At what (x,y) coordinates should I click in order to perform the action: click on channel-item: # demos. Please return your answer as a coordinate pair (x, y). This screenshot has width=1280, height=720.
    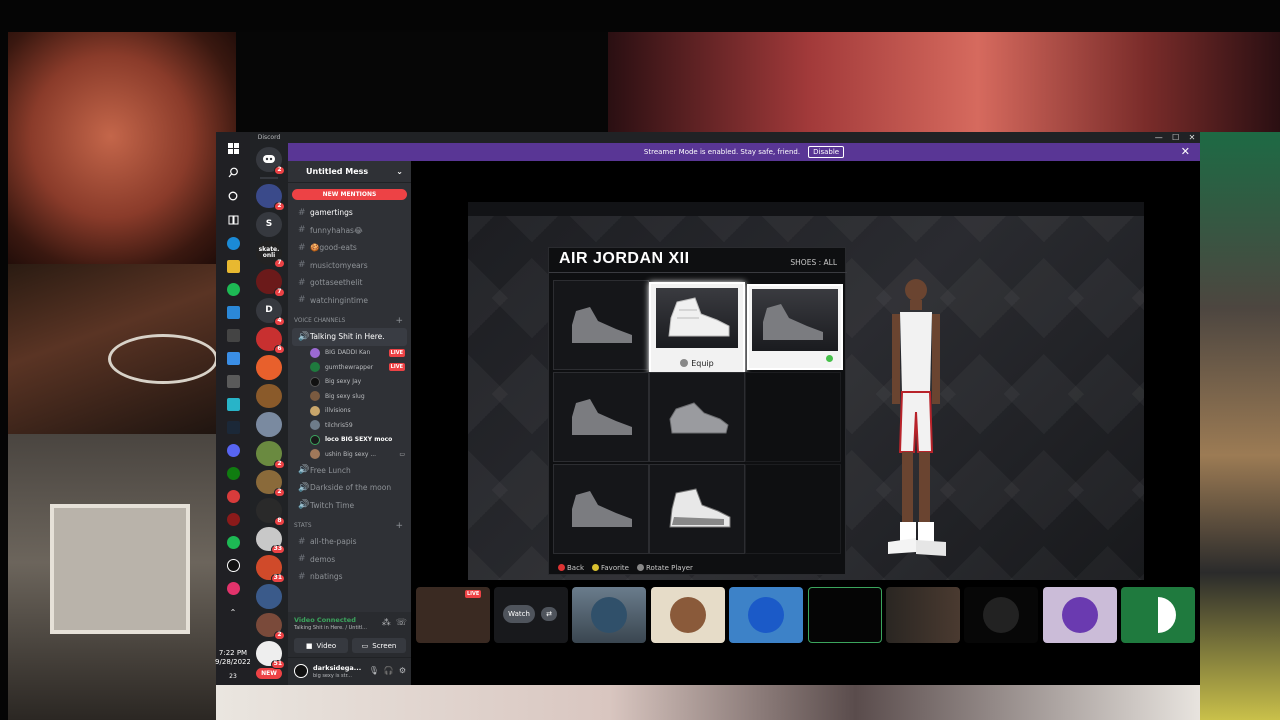
    Looking at the image, I should click on (349, 560).